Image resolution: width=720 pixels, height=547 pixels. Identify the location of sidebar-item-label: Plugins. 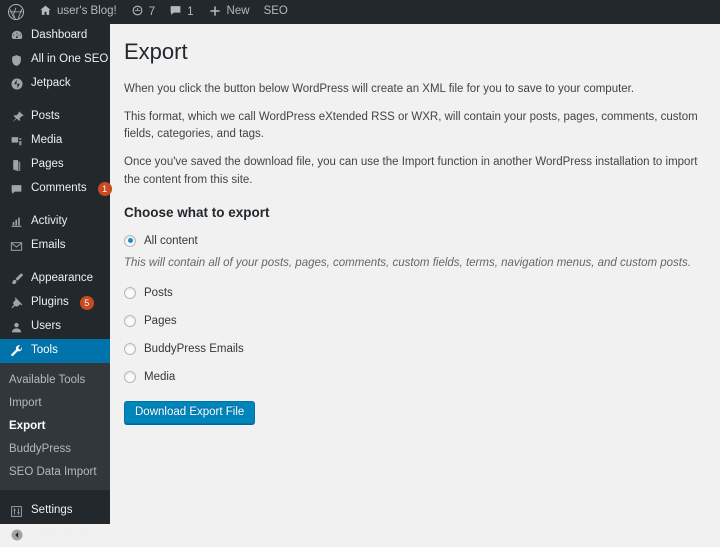
(50, 302).